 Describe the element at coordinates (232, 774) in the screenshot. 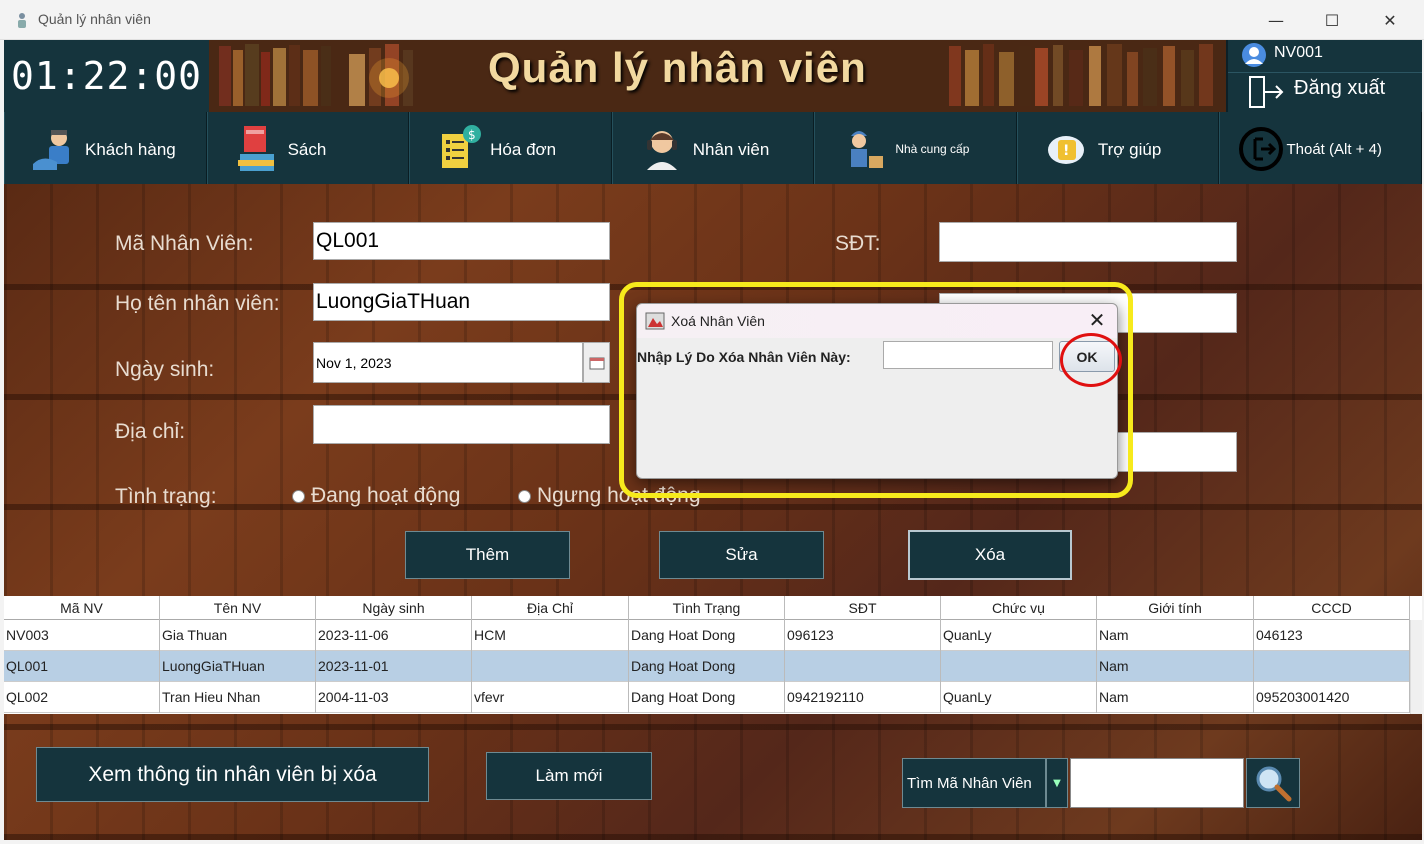

I see `view-deleted-button: Xem thông tin nhân viên bị xóa` at that location.